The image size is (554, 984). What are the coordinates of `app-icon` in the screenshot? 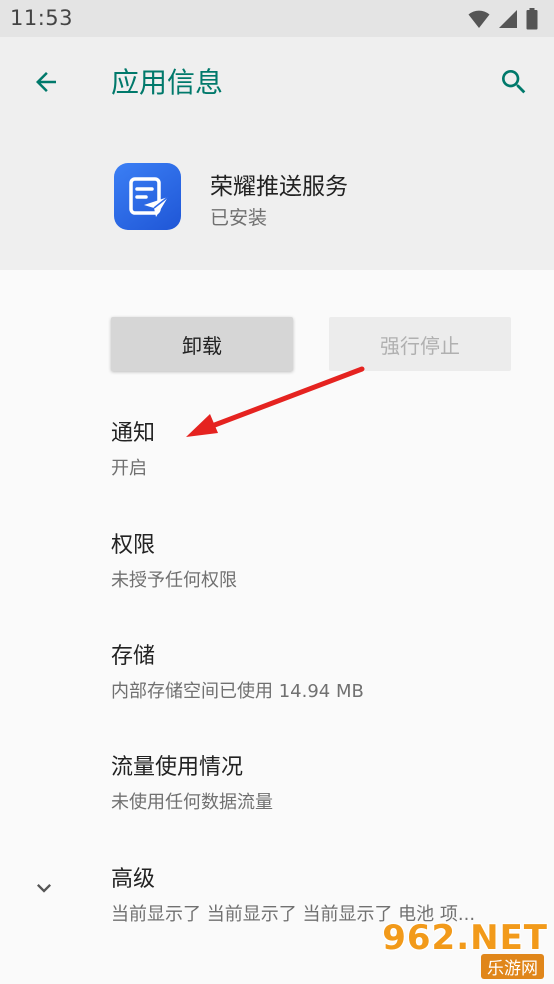 It's located at (147, 196).